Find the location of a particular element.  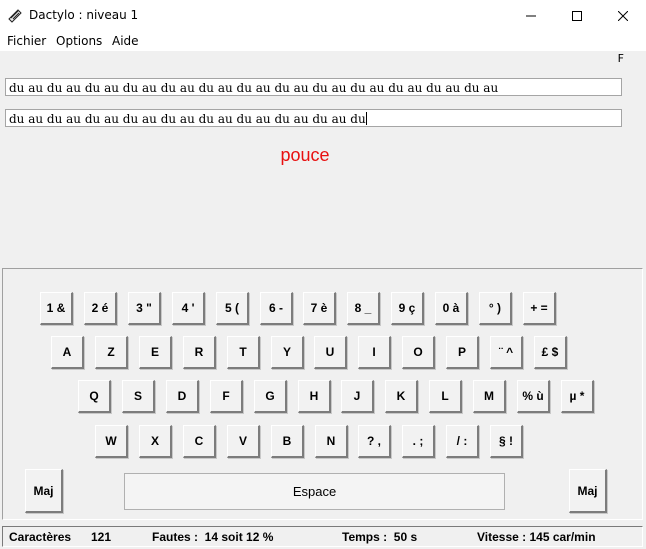

key-2-4: R is located at coordinates (199, 352).